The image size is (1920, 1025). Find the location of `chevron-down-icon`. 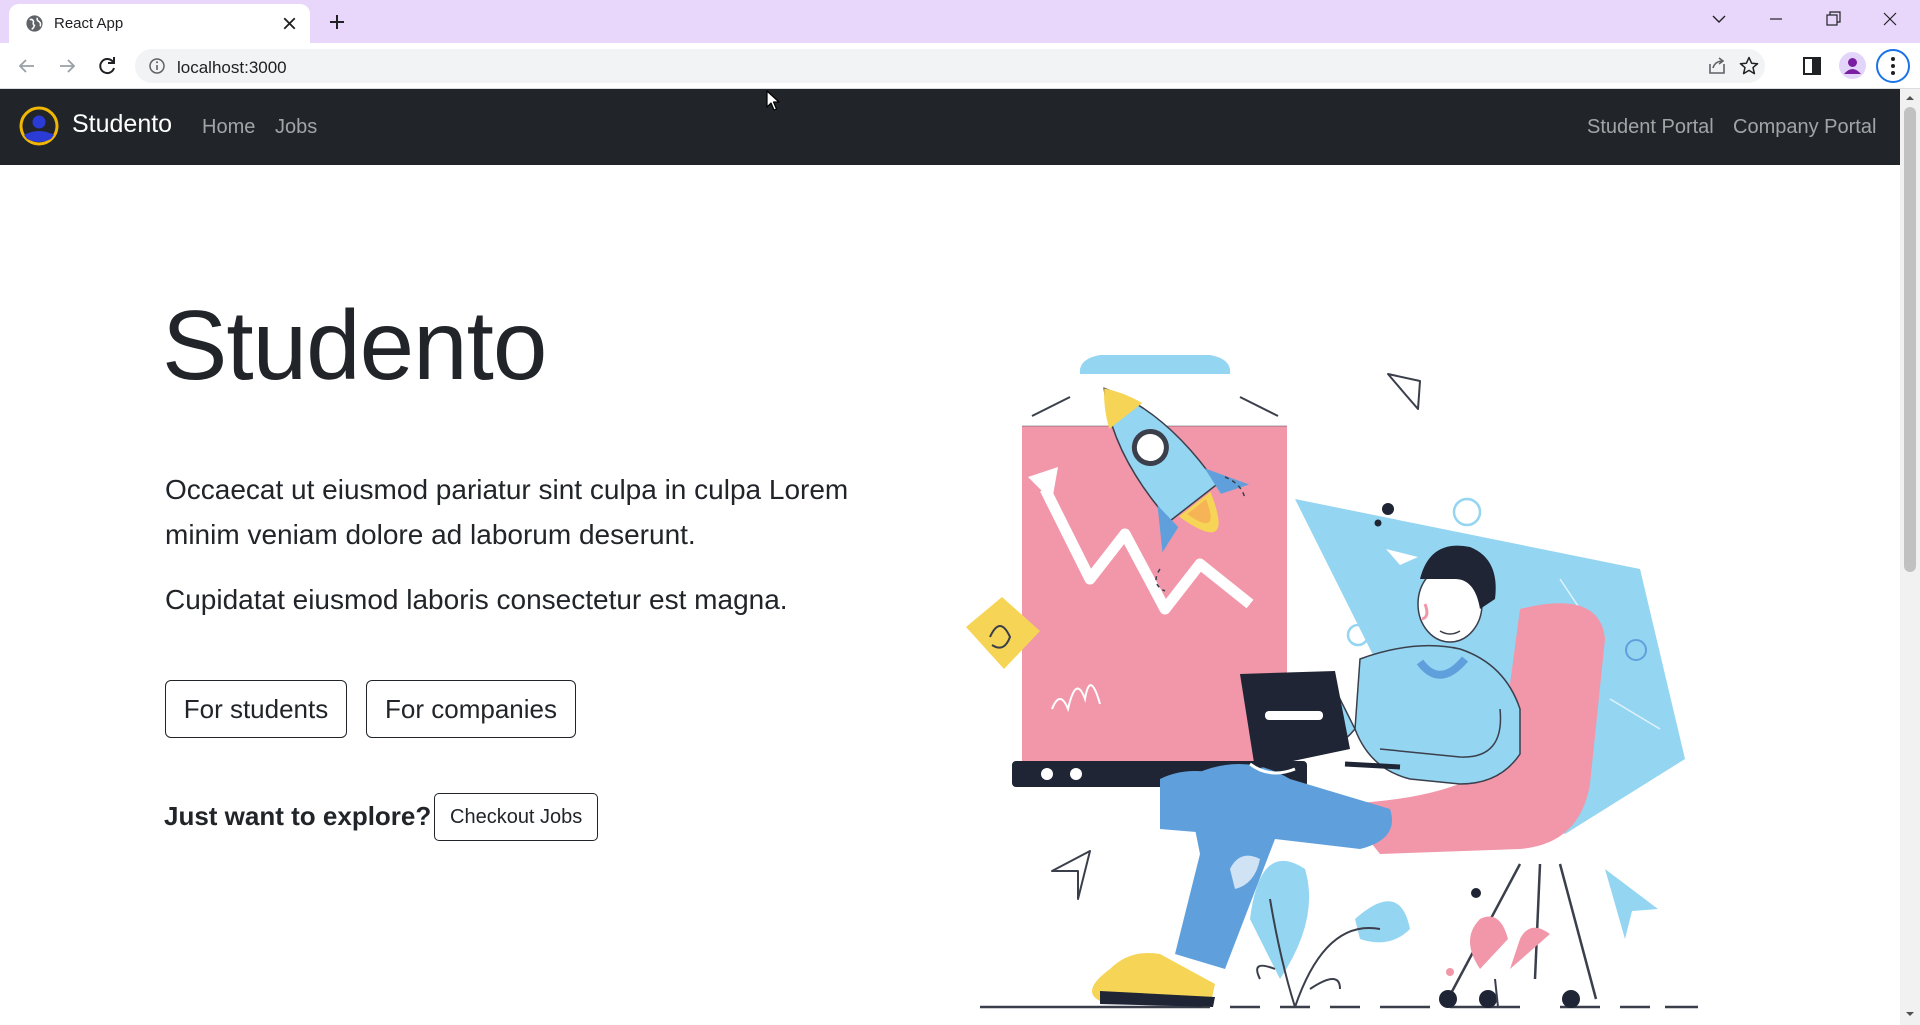

chevron-down-icon is located at coordinates (1719, 19).